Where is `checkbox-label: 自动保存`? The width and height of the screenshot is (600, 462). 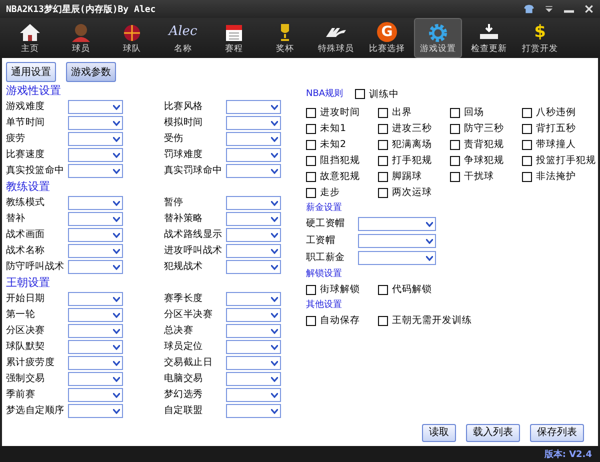 checkbox-label: 自动保存 is located at coordinates (340, 320).